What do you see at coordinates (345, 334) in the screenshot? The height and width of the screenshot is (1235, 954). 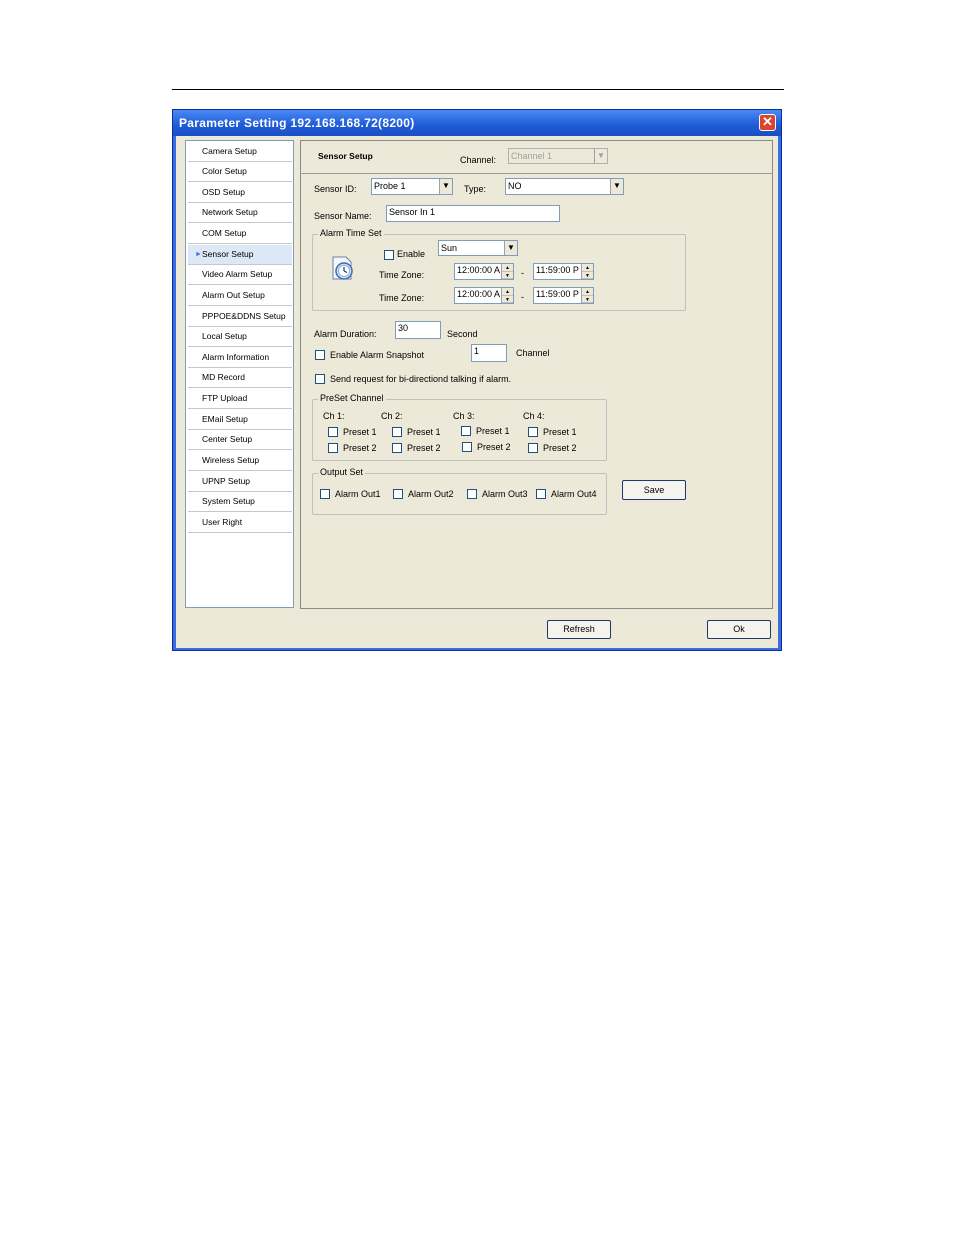 I see `alarm-duration-label: Alarm Duration:` at bounding box center [345, 334].